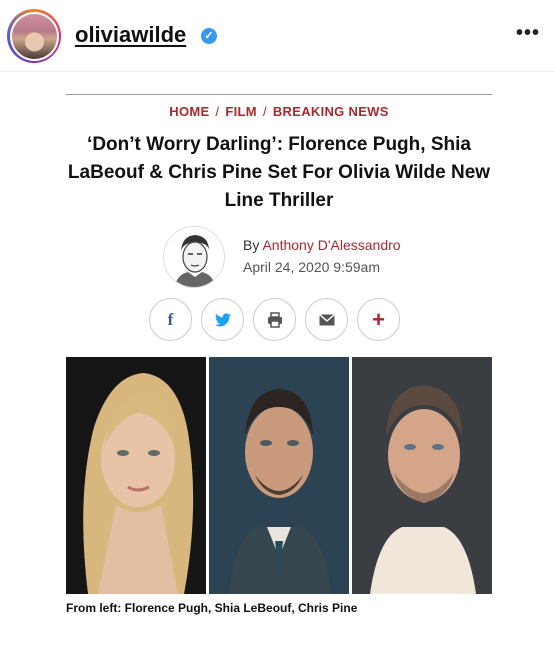 The height and width of the screenshot is (647, 554). I want to click on article-top-rule, so click(279, 94).